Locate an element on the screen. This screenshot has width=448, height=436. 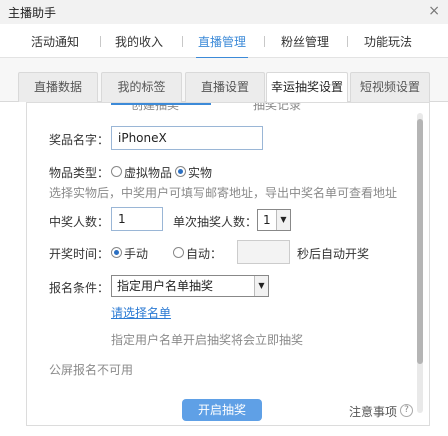
close-icon: × is located at coordinates (434, 11).